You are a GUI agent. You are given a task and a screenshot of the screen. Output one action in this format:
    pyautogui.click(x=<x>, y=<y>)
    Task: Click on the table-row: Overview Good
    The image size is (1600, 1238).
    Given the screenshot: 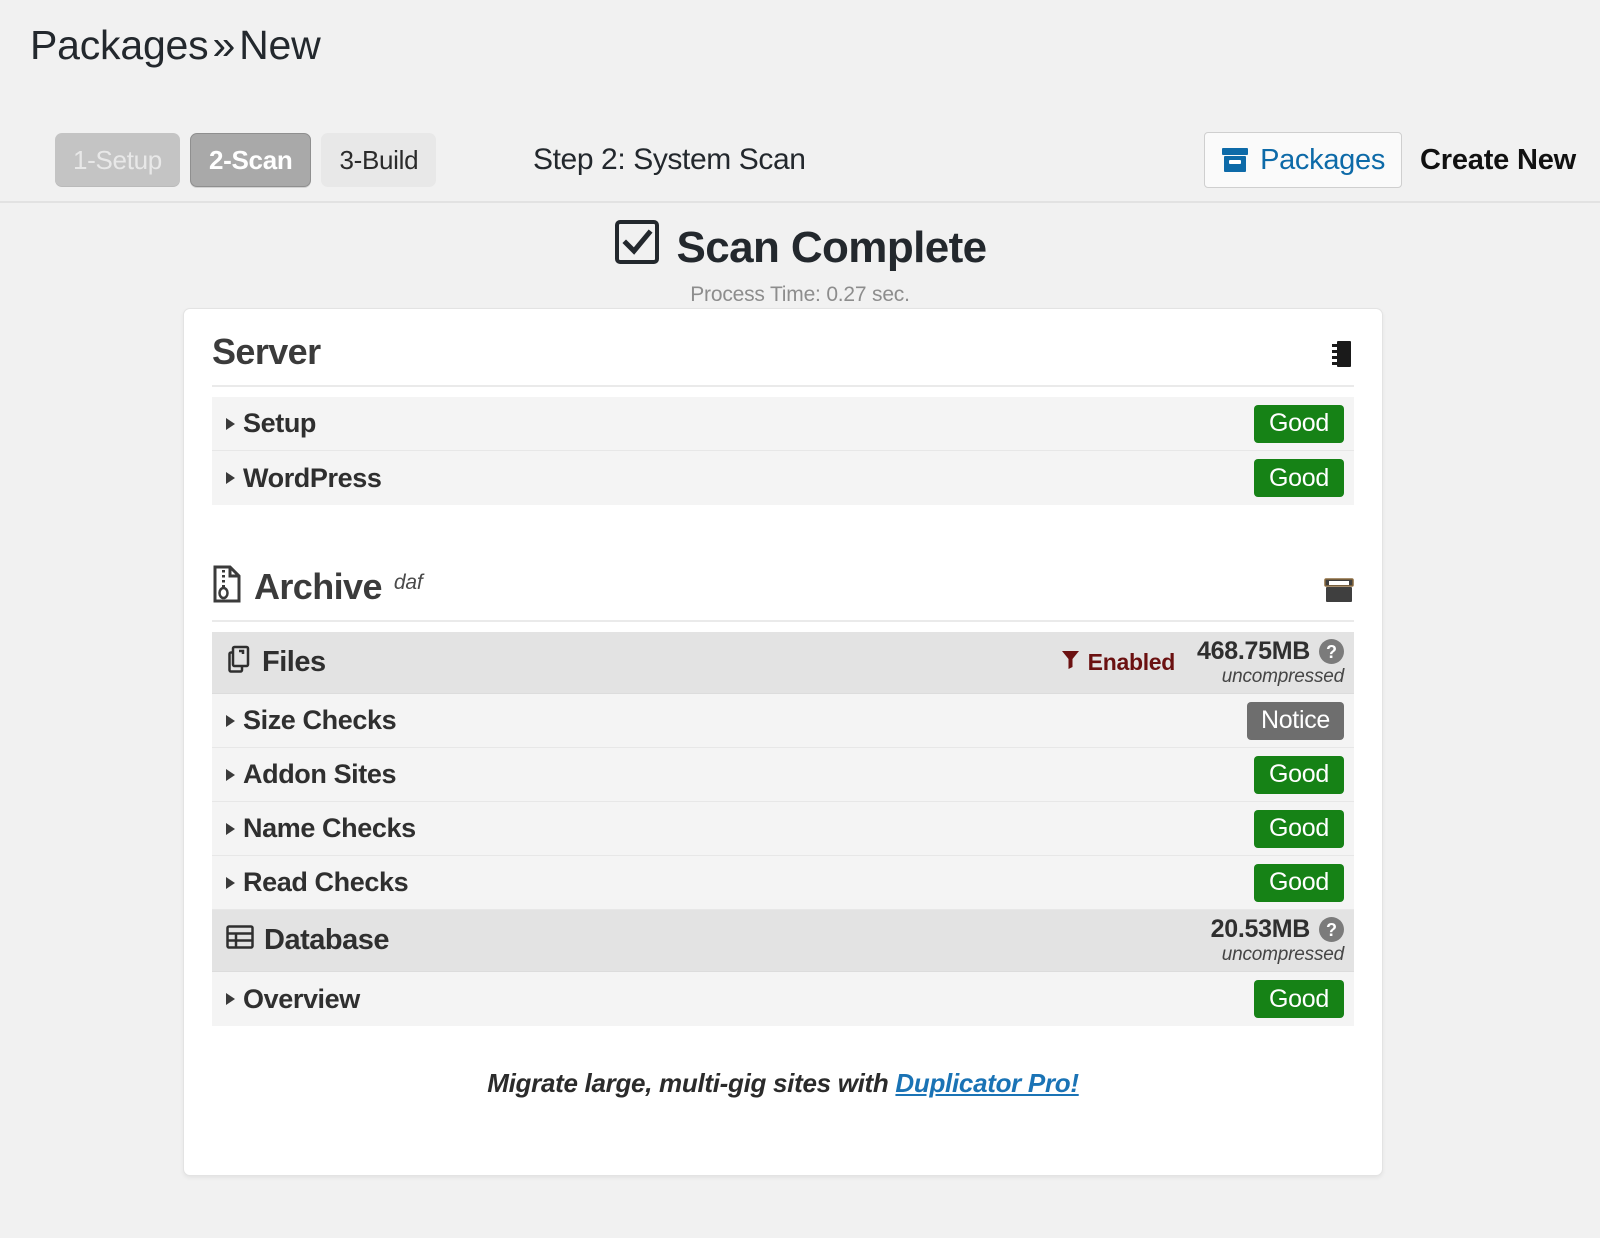 What is the action you would take?
    pyautogui.click(x=783, y=999)
    